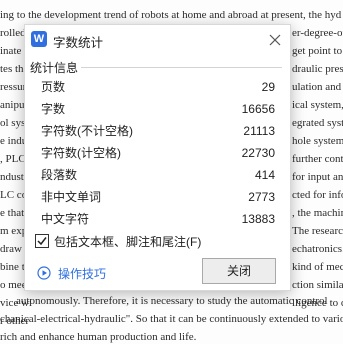 This screenshot has height=346, width=343. I want to click on document-line-fragment: further contr, so click(317, 159).